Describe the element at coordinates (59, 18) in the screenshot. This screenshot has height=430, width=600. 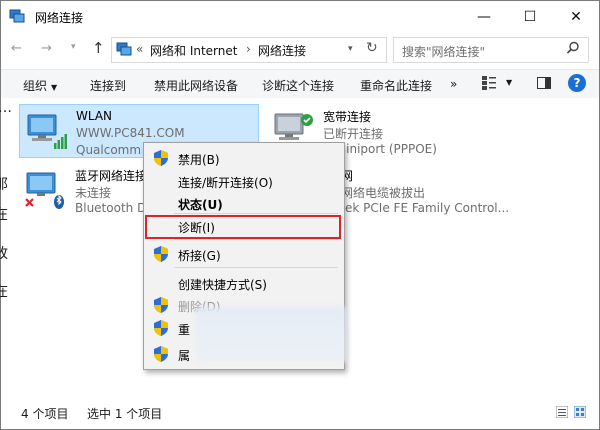
I see `window-title: 网络连接` at that location.